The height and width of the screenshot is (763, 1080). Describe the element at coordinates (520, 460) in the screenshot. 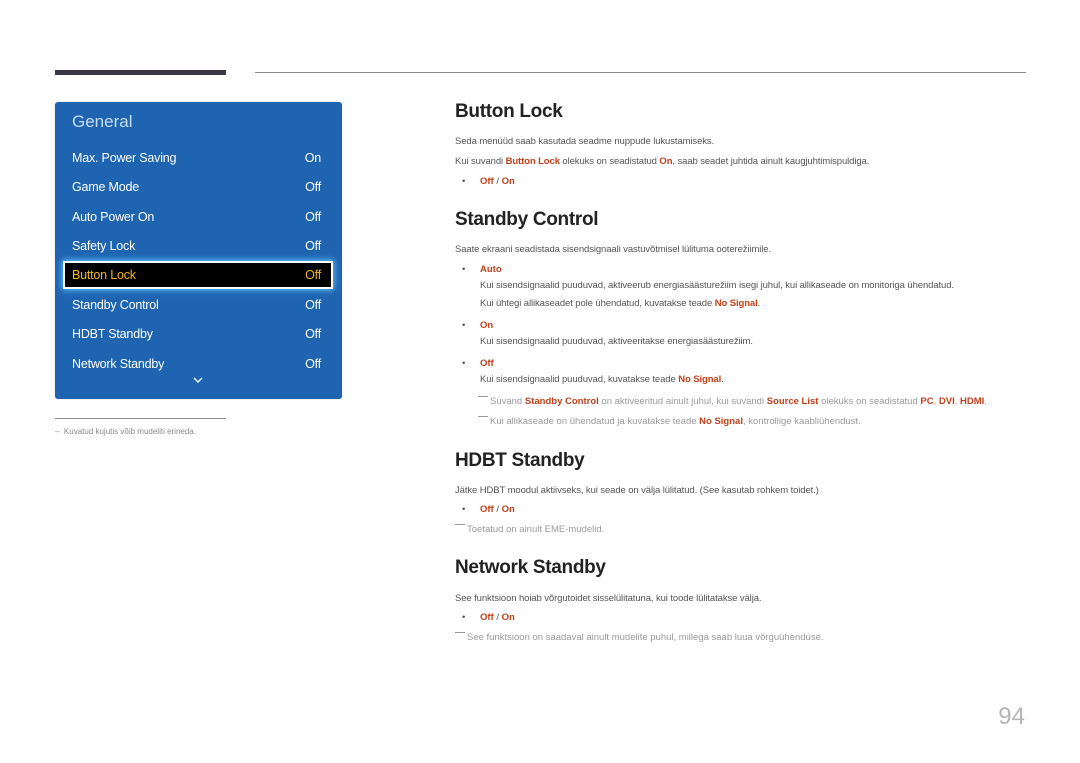

I see `heading-hdbt-standby: HDBT Standby` at that location.